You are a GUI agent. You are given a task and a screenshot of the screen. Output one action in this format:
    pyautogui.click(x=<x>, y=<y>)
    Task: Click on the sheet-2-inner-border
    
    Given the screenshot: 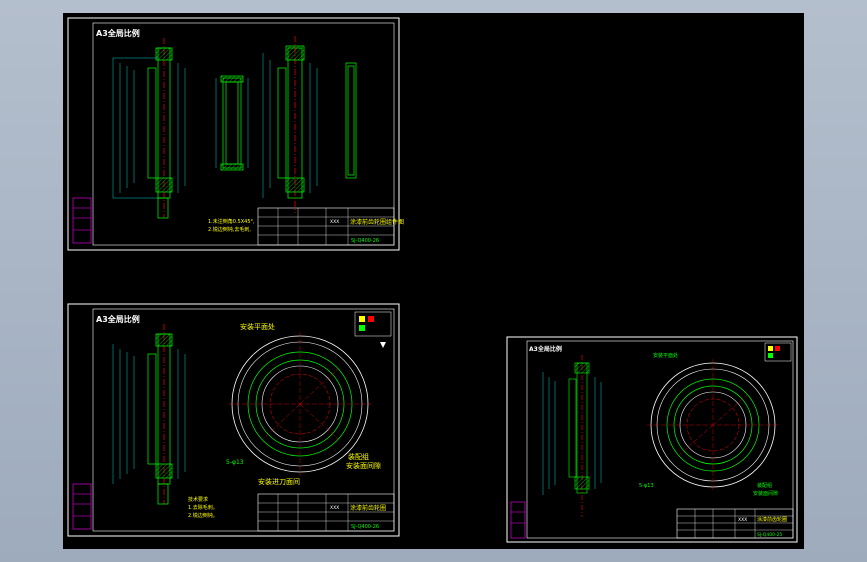 What is the action you would take?
    pyautogui.click(x=243, y=420)
    